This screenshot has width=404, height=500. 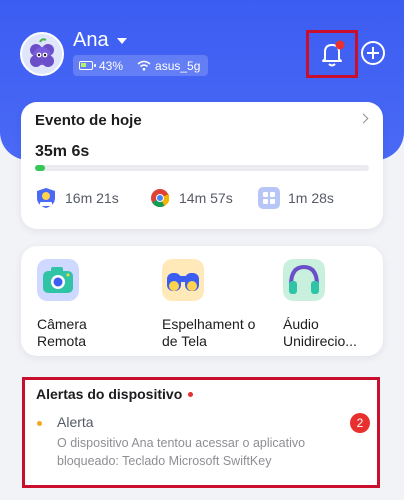 What do you see at coordinates (178, 65) in the screenshot?
I see `wifi-name: asus_5g` at bounding box center [178, 65].